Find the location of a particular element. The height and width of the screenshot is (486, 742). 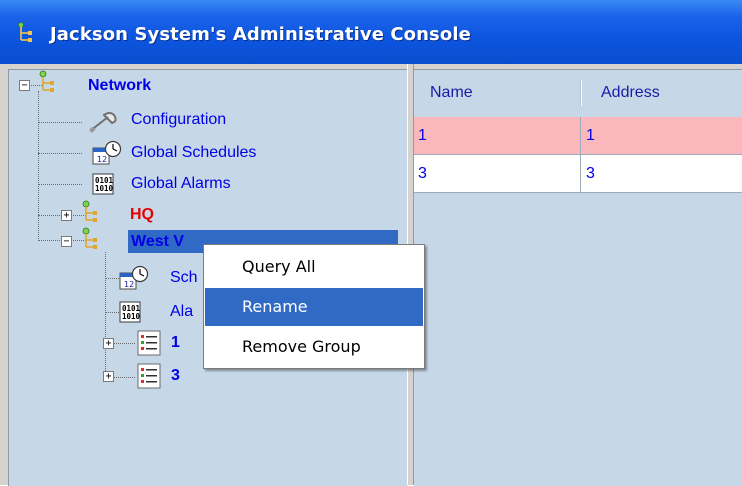

cell-name: 1 is located at coordinates (422, 135).